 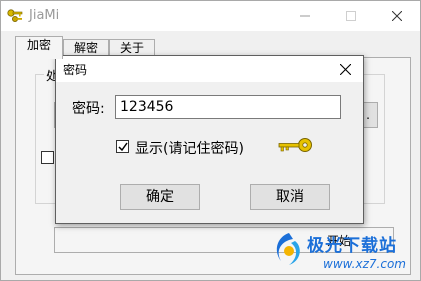 I want to click on close-button, so click(x=397, y=16).